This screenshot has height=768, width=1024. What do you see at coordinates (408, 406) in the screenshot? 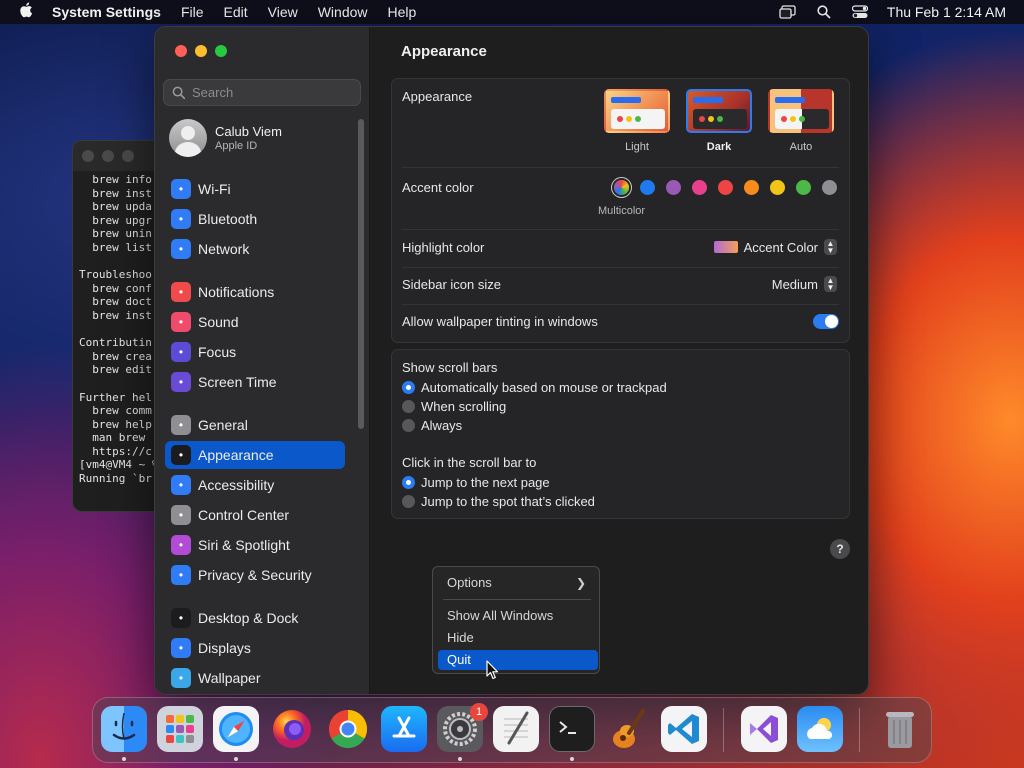
I see `radio-button` at bounding box center [408, 406].